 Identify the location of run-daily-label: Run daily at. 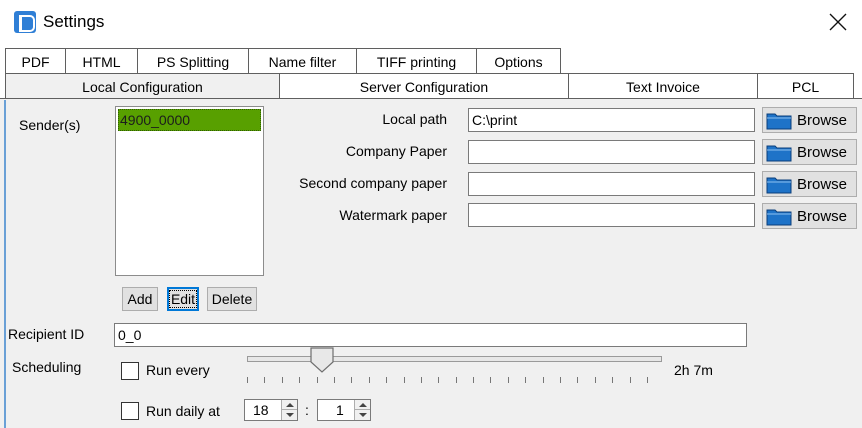
(183, 411).